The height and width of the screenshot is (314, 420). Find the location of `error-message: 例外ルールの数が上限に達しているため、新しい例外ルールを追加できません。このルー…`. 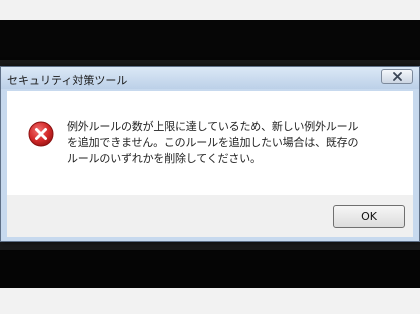

error-message: 例外ルールの数が上限に達しているため、新しい例外ルールを追加できません。このルー… is located at coordinates (213, 142).